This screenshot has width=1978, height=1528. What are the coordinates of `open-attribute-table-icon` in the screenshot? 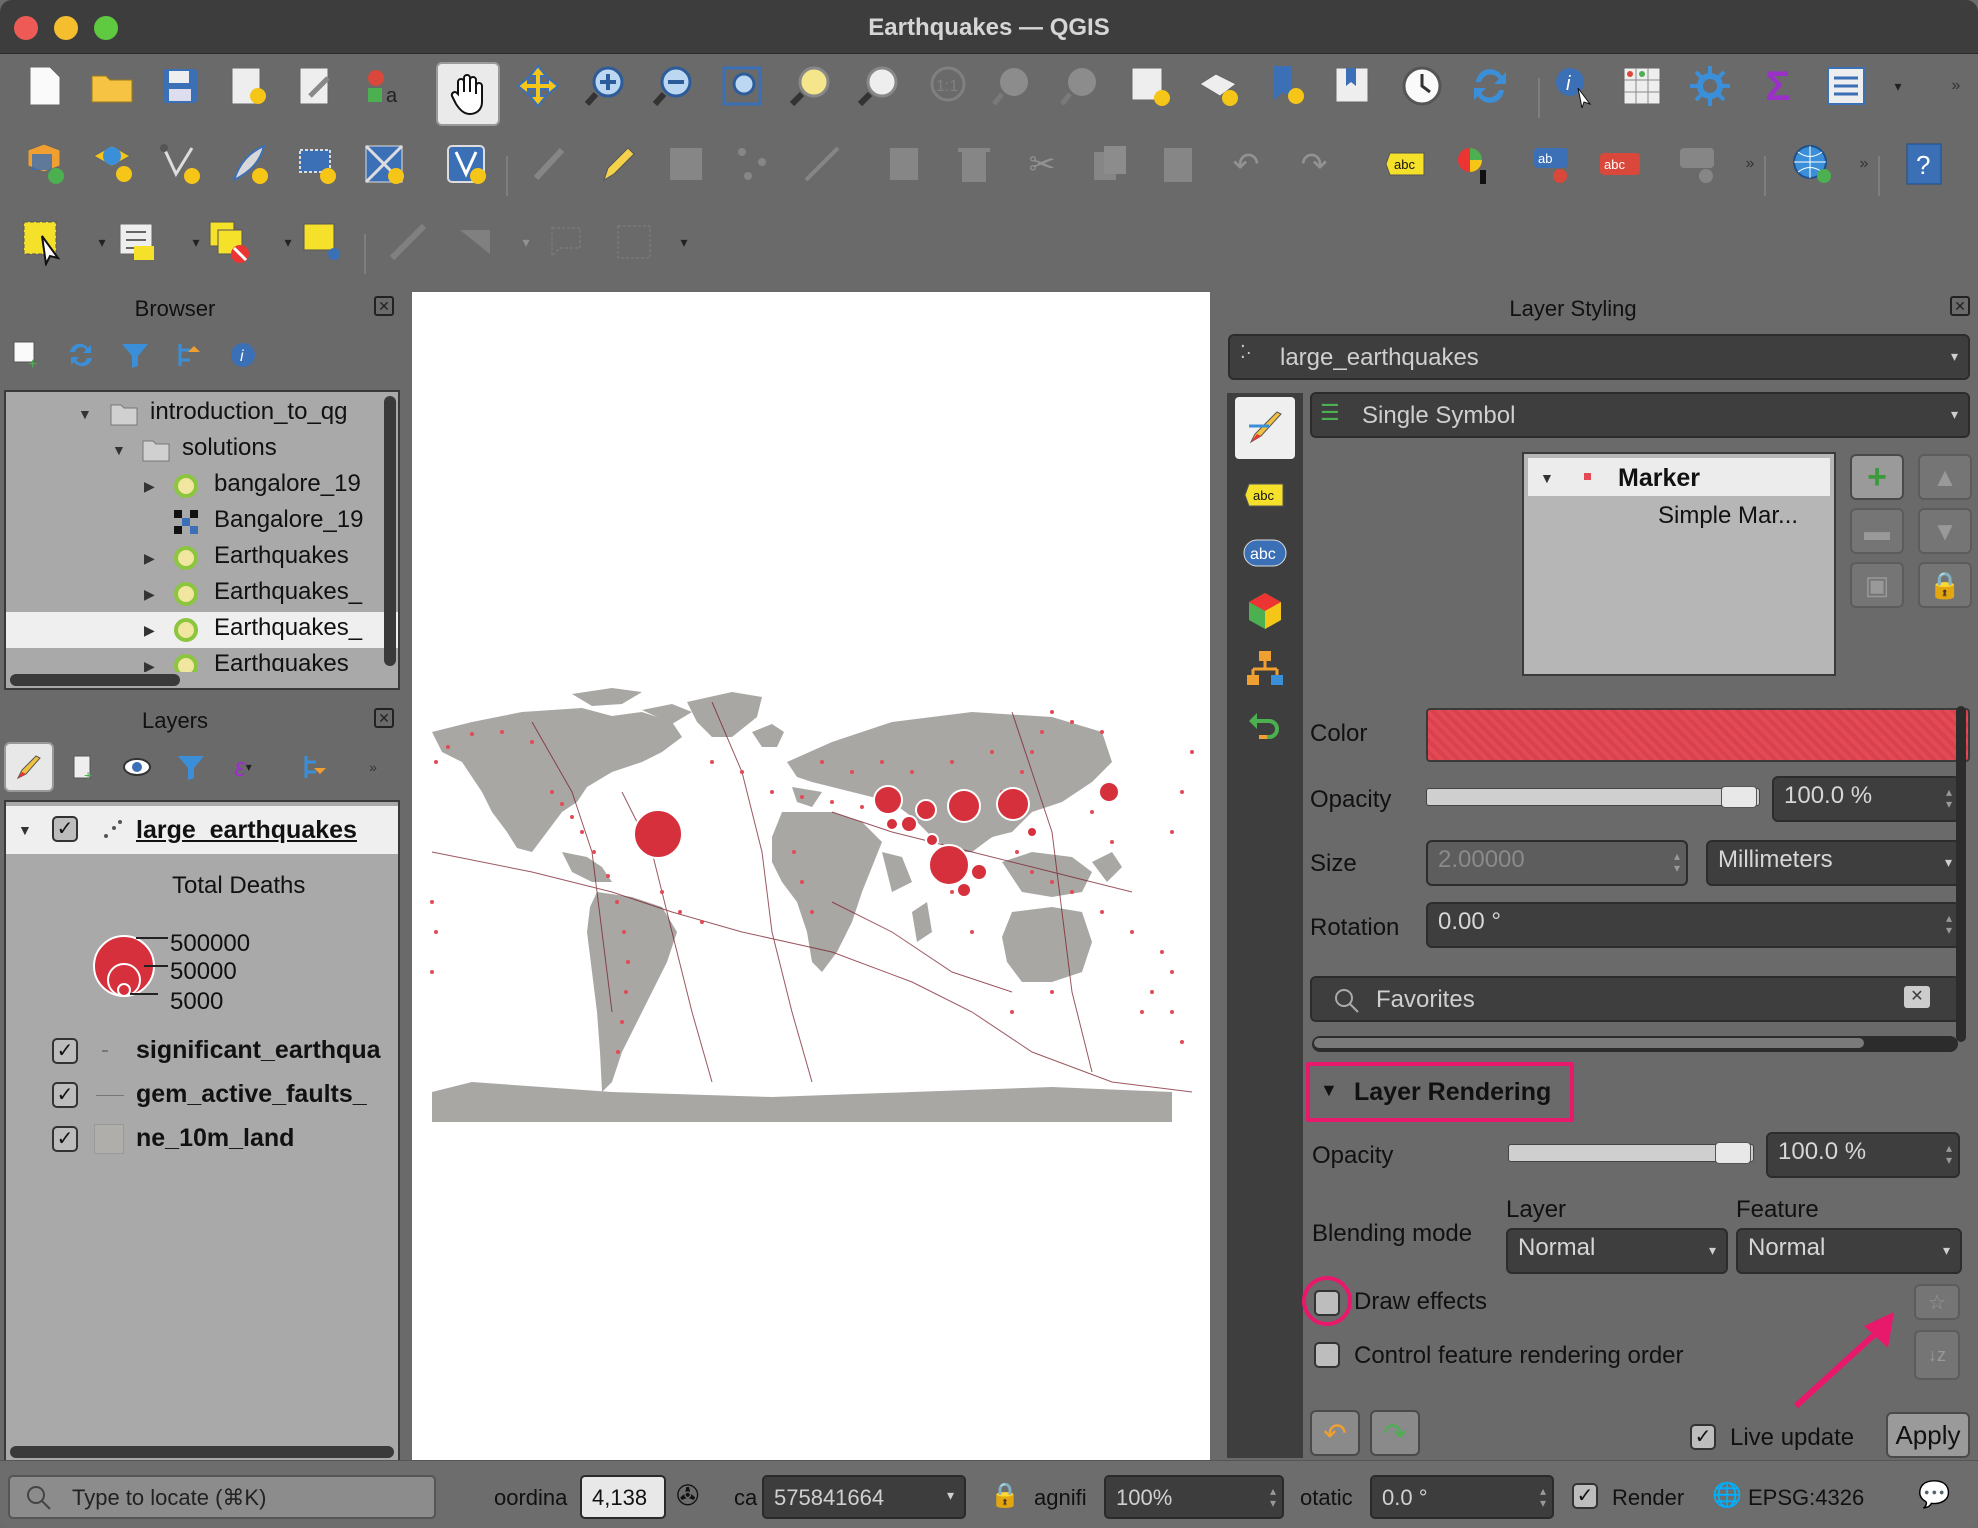 It's located at (1642, 86).